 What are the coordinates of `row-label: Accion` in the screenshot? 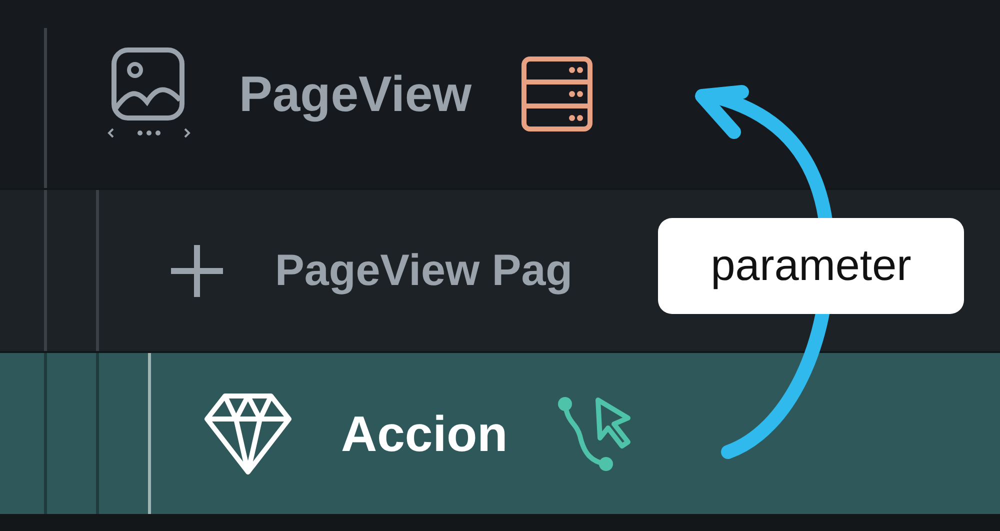 It's located at (424, 433).